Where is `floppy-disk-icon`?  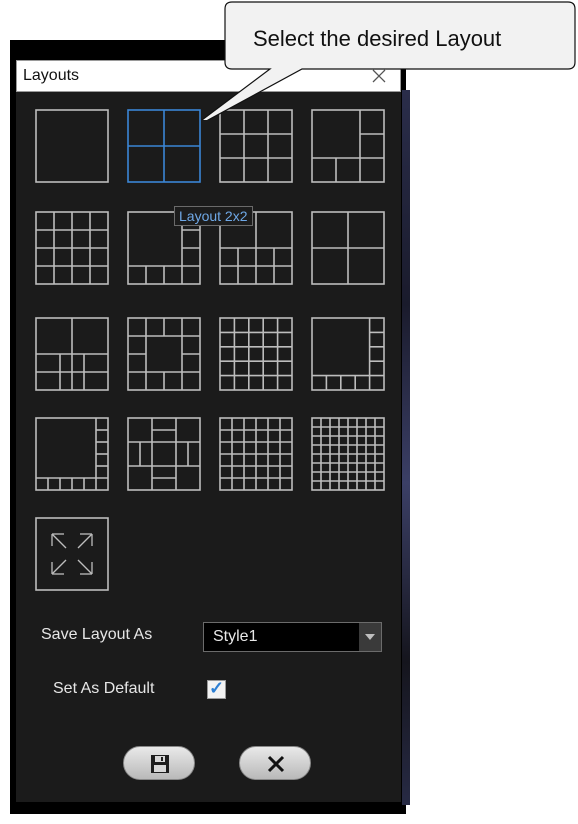
floppy-disk-icon is located at coordinates (160, 764).